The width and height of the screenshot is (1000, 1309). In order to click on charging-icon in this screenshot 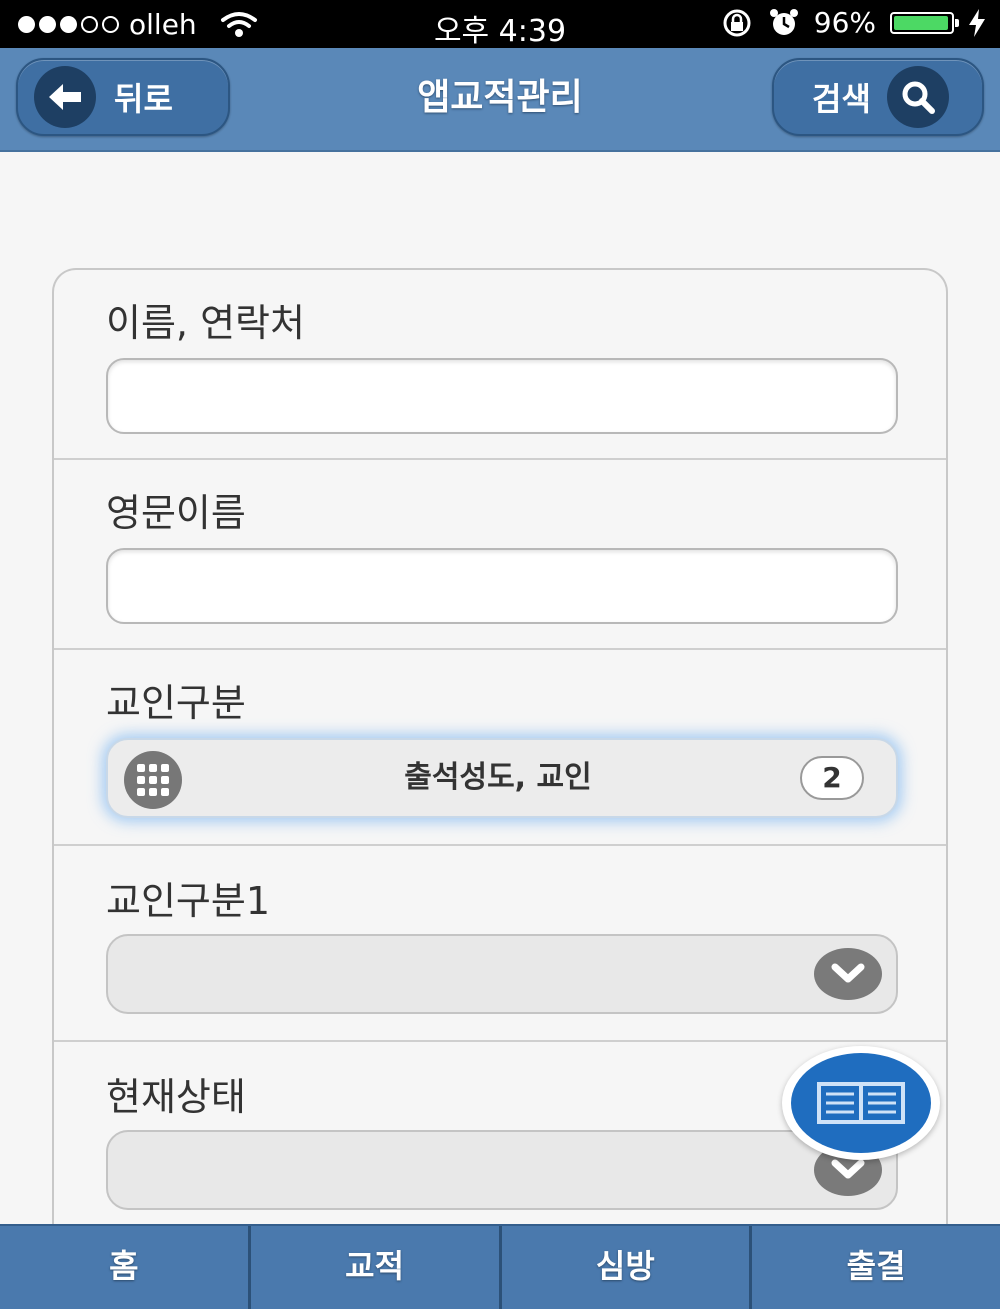, I will do `click(977, 22)`.